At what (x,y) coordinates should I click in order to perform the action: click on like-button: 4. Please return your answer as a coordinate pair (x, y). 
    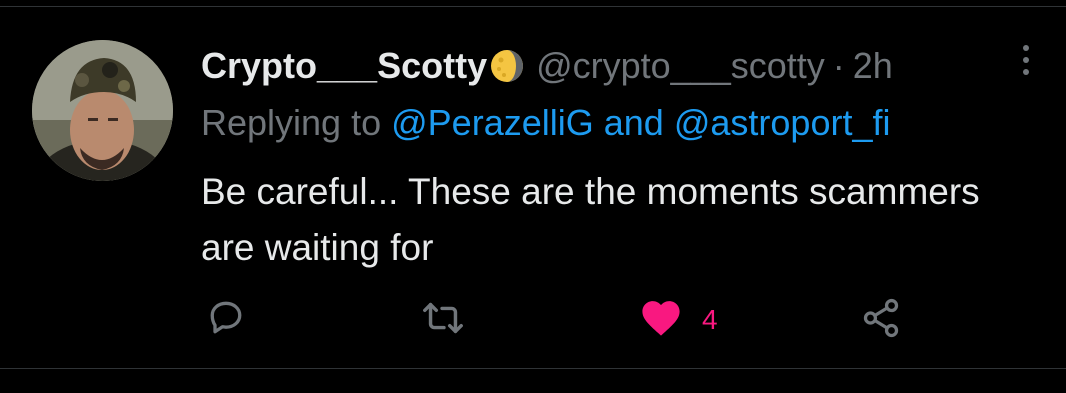
    Looking at the image, I should click on (678, 320).